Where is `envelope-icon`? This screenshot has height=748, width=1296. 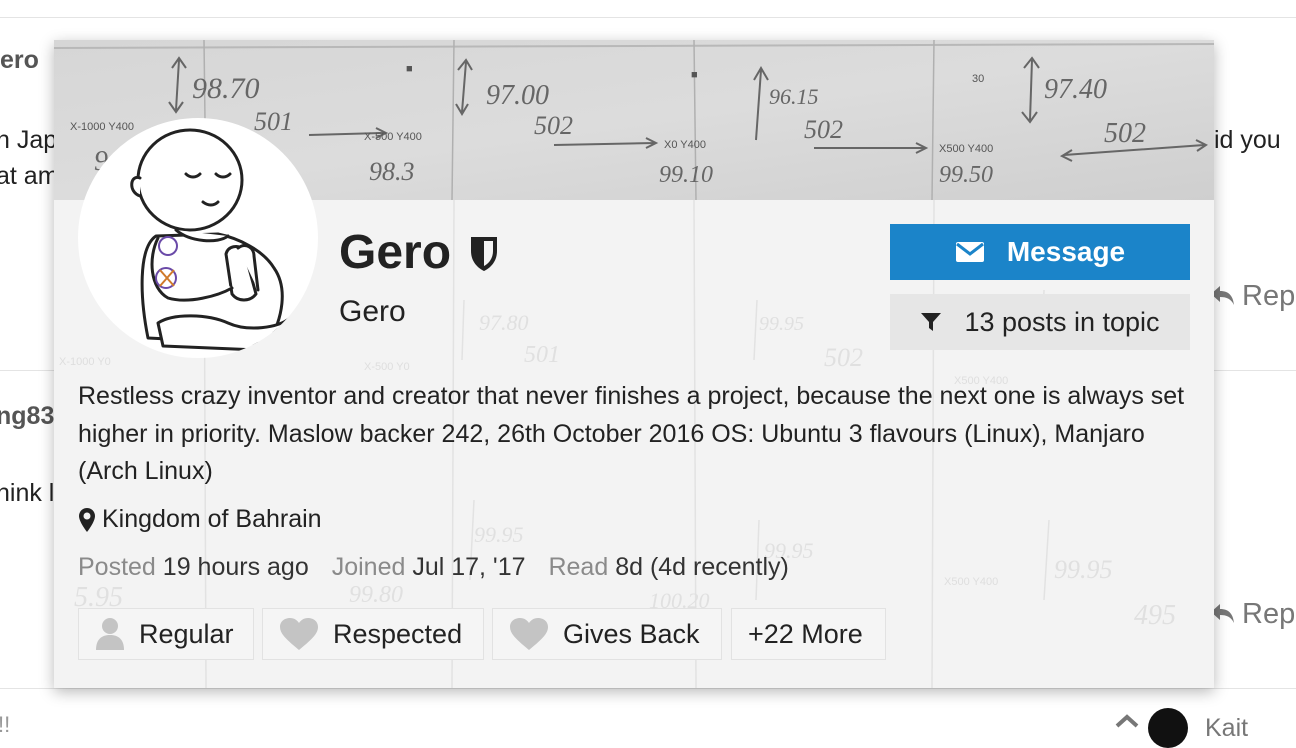
envelope-icon is located at coordinates (969, 252).